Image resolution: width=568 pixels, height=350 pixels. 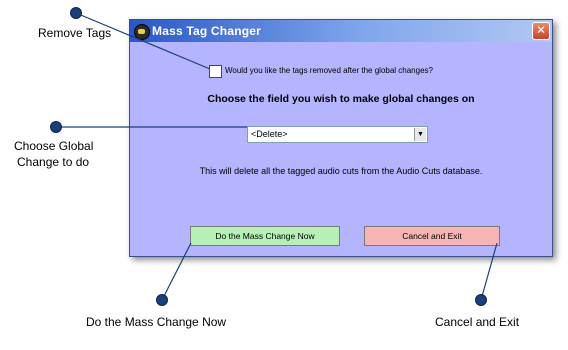 I want to click on callout-remove-tags-label: Remove Tags, so click(x=75, y=33).